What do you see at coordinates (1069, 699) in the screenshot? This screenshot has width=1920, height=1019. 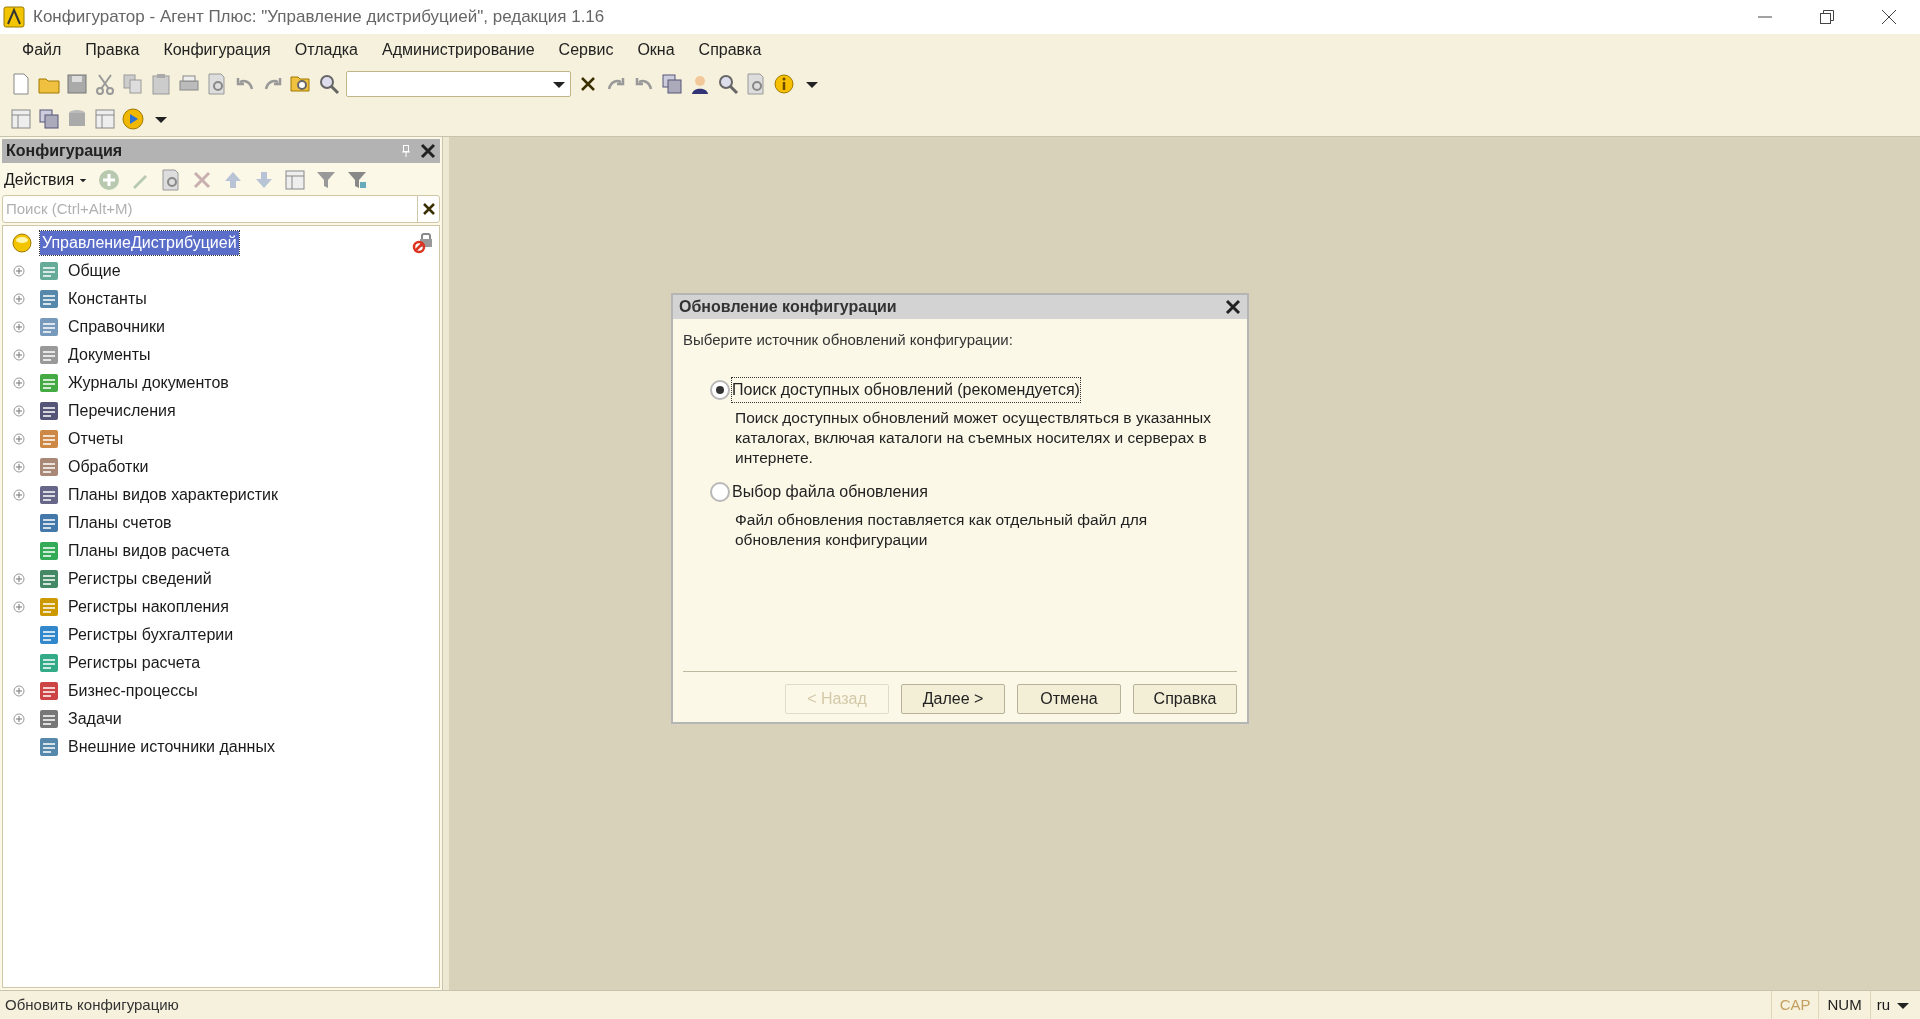 I see `dialog-button: Отмена` at bounding box center [1069, 699].